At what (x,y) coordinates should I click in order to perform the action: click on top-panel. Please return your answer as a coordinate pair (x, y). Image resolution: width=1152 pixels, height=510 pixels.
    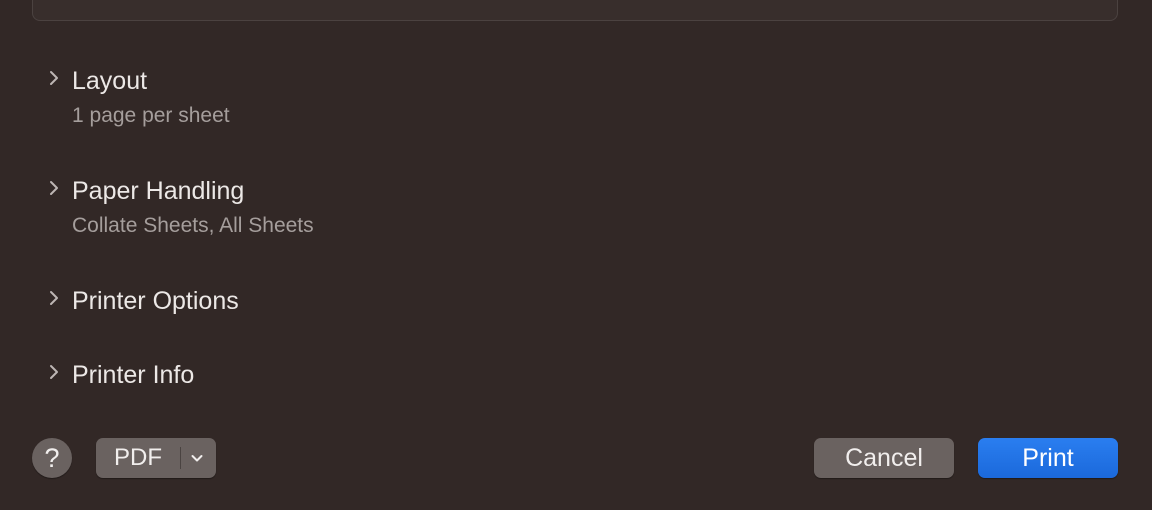
    Looking at the image, I should click on (575, 10).